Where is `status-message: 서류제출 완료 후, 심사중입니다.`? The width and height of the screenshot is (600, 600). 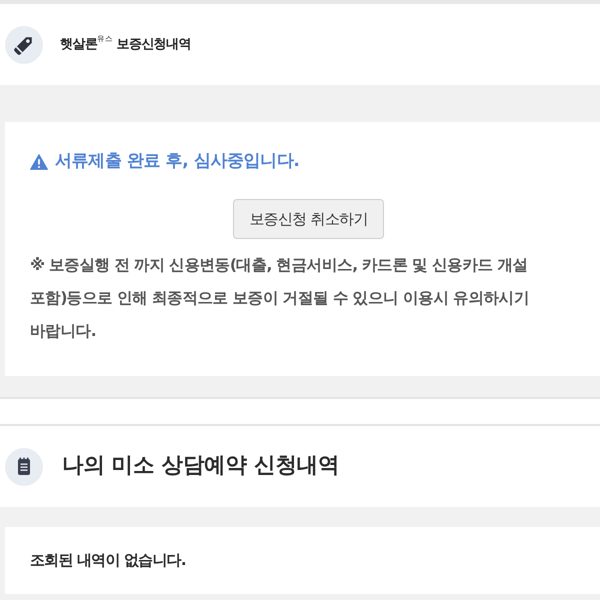
status-message: 서류제출 완료 후, 심사중입니다. is located at coordinates (177, 162).